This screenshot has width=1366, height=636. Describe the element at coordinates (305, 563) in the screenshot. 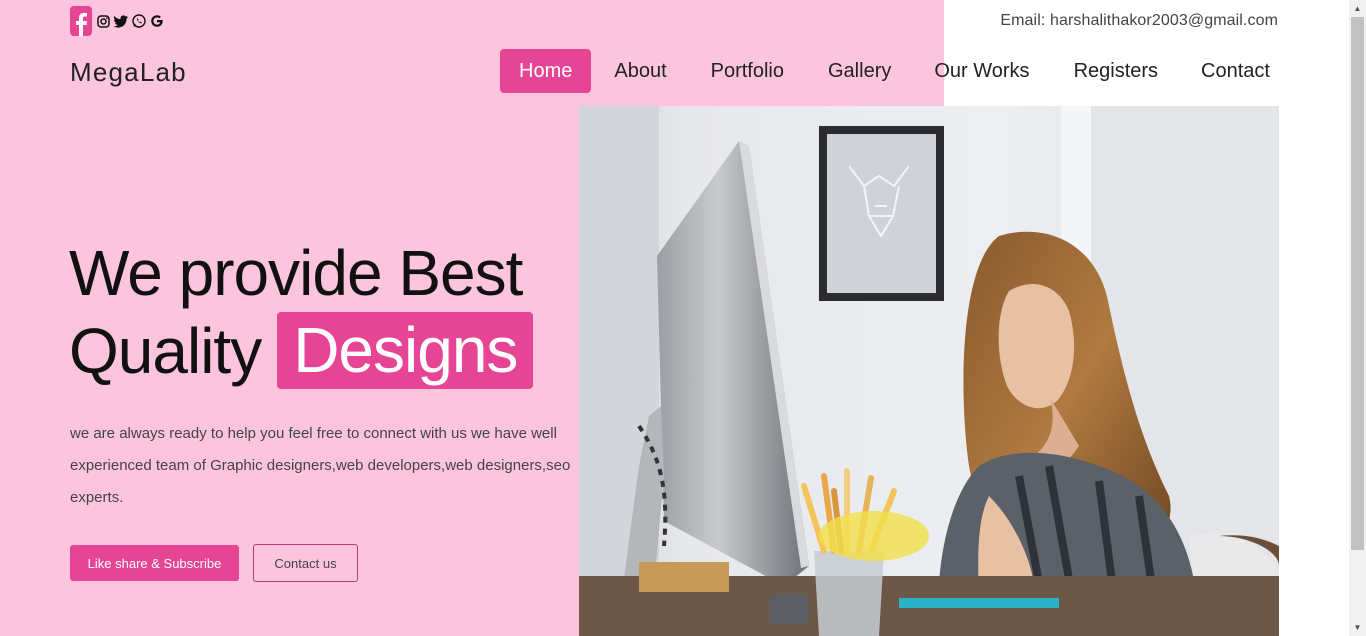

I see `contact-us-button: Contact us` at that location.